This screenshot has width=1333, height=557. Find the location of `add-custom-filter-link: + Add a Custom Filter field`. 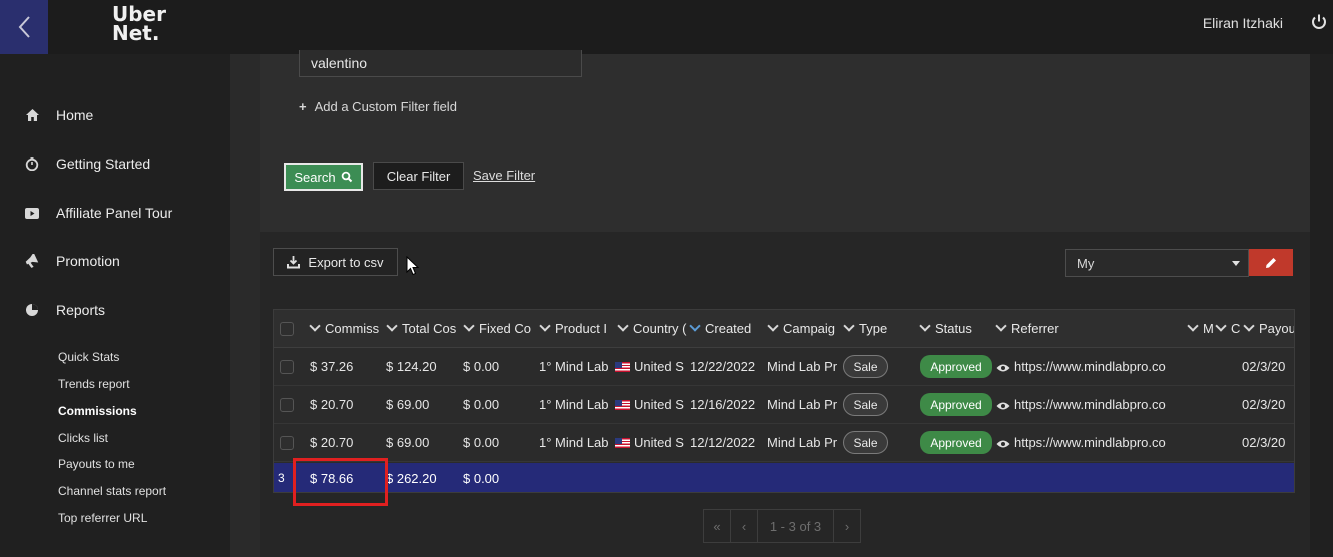

add-custom-filter-link: + Add a Custom Filter field is located at coordinates (378, 106).